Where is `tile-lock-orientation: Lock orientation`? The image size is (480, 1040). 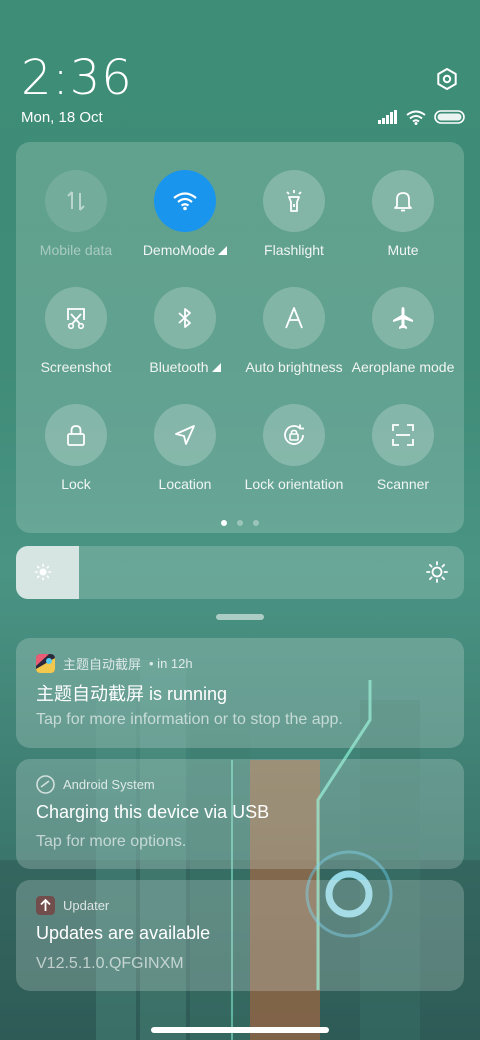
tile-lock-orientation: Lock orientation is located at coordinates (294, 448).